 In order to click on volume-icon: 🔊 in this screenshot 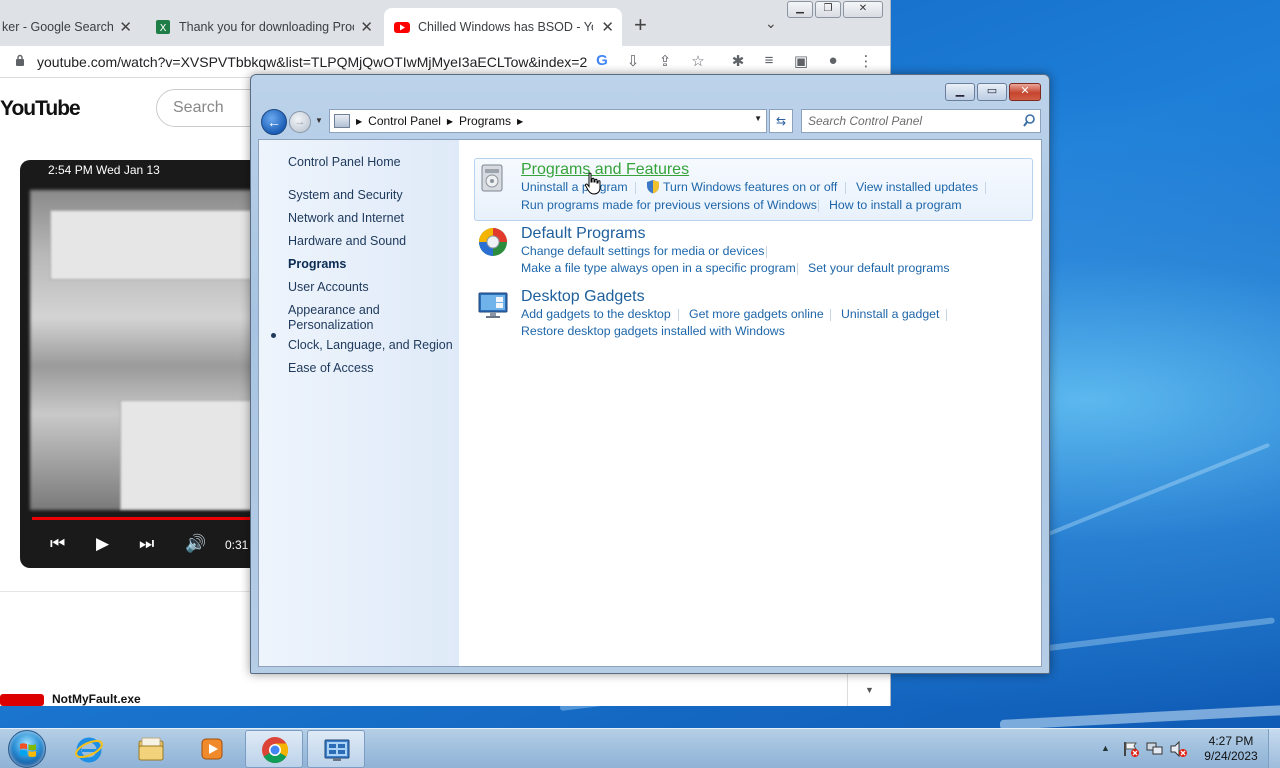, I will do `click(195, 544)`.